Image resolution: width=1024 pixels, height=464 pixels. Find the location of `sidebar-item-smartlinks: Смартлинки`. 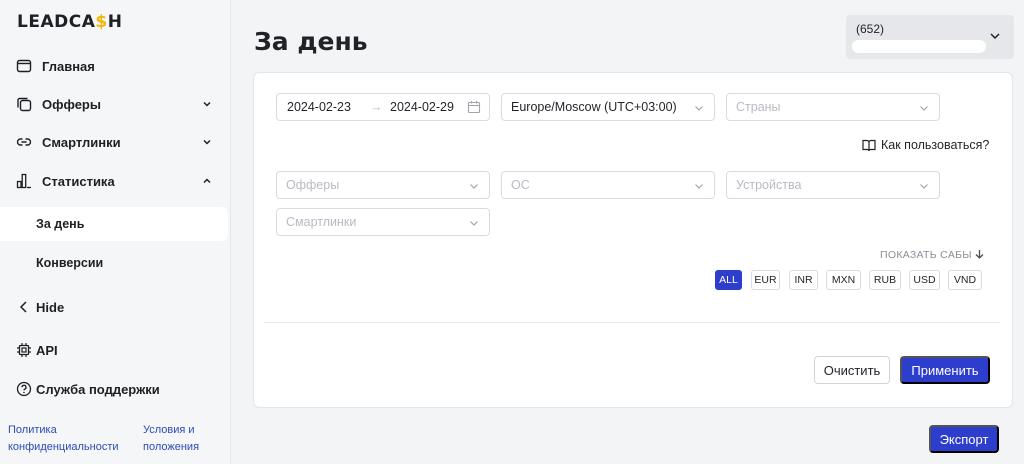

sidebar-item-smartlinks: Смартлинки is located at coordinates (114, 142).